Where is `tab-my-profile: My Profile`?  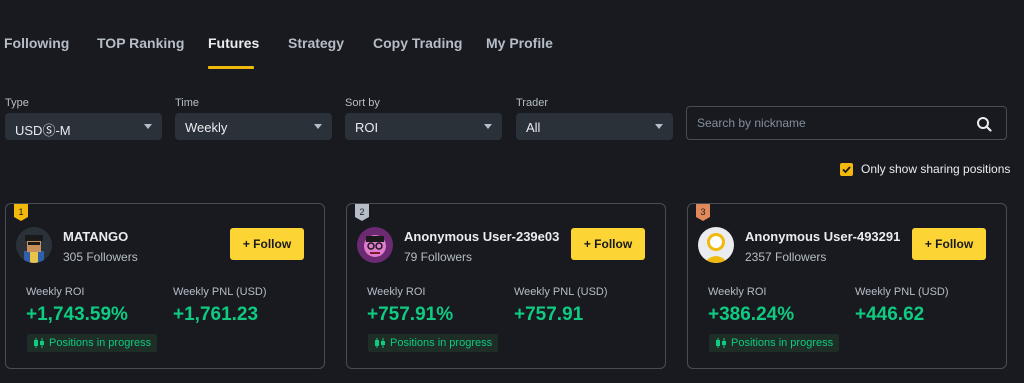 tab-my-profile: My Profile is located at coordinates (519, 43).